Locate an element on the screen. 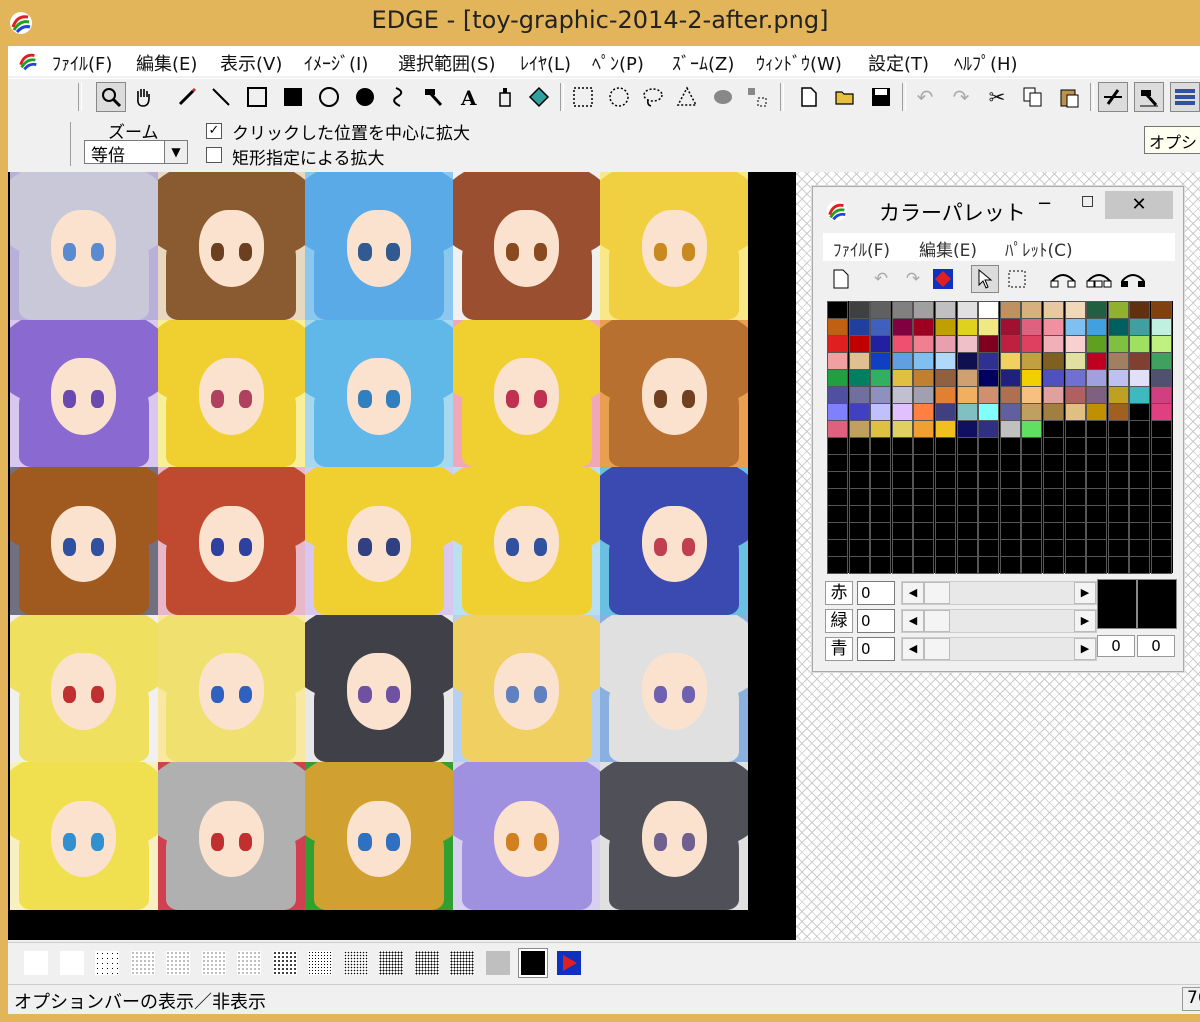  menu-pen: ﾍﾟﾝ(P) is located at coordinates (618, 63).